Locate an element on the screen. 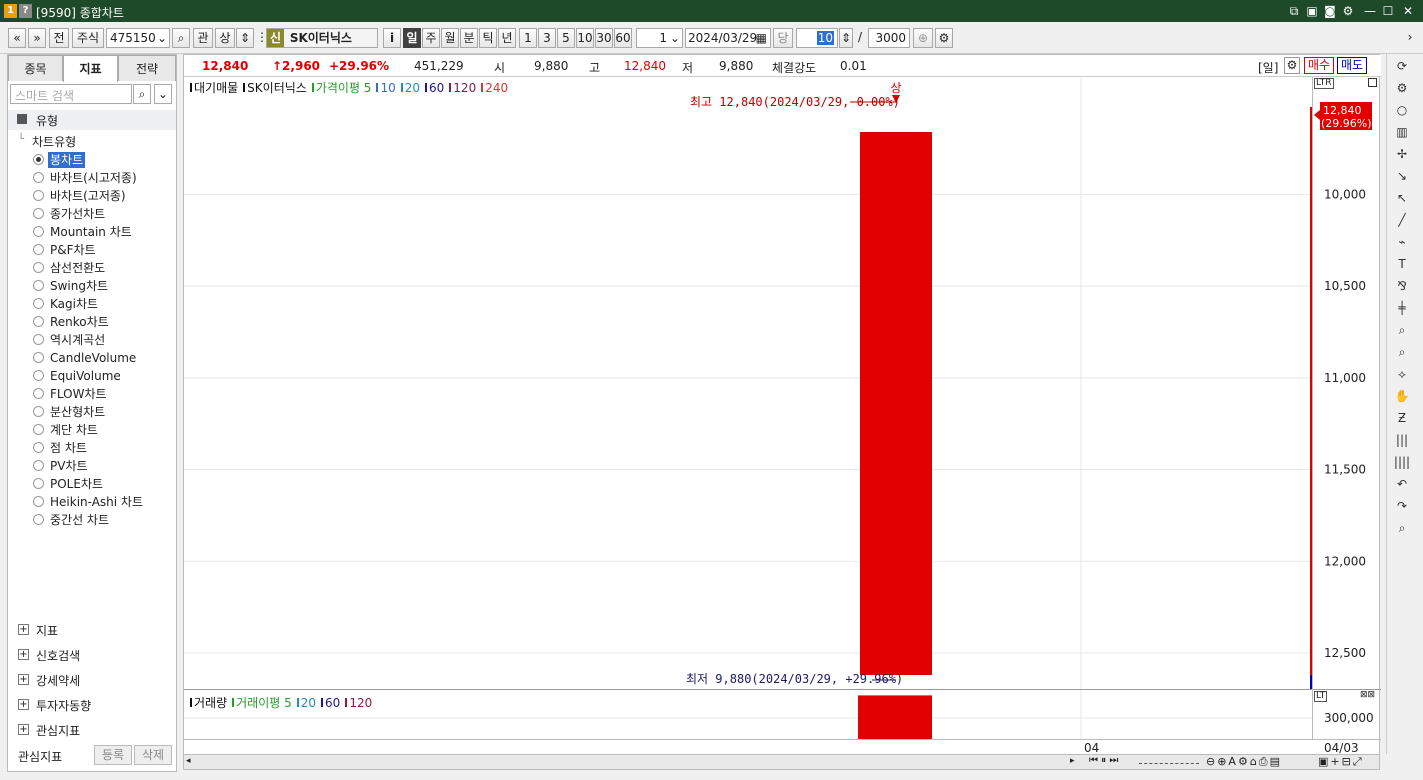  period-1: 주 is located at coordinates (431, 38).